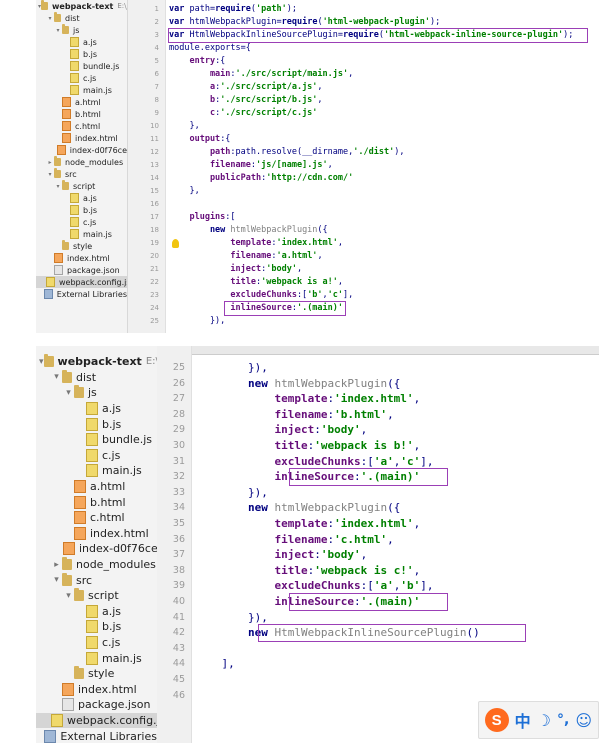  What do you see at coordinates (256, 282) in the screenshot?
I see `code-line: title:'webpack is a!',` at bounding box center [256, 282].